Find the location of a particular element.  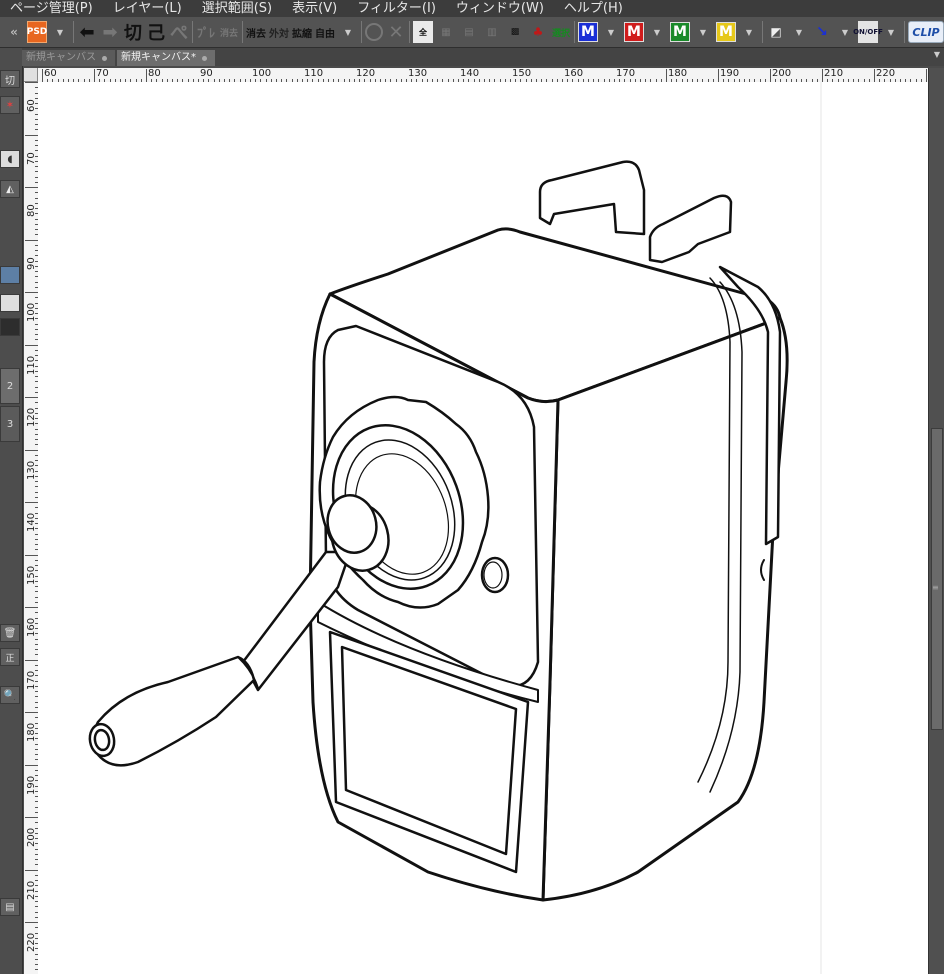

clear-icon: ﾌﾟﾚ is located at coordinates (206, 32).